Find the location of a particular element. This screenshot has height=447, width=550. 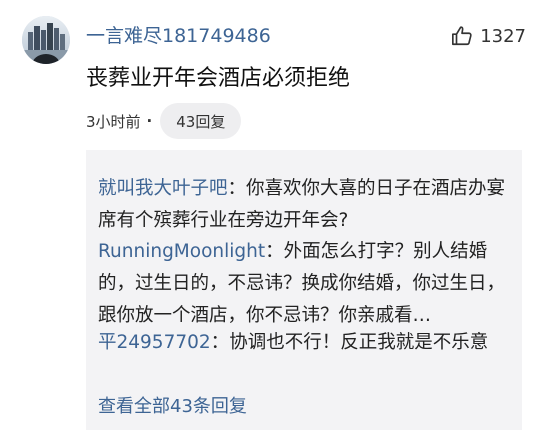

avatar is located at coordinates (46, 40).